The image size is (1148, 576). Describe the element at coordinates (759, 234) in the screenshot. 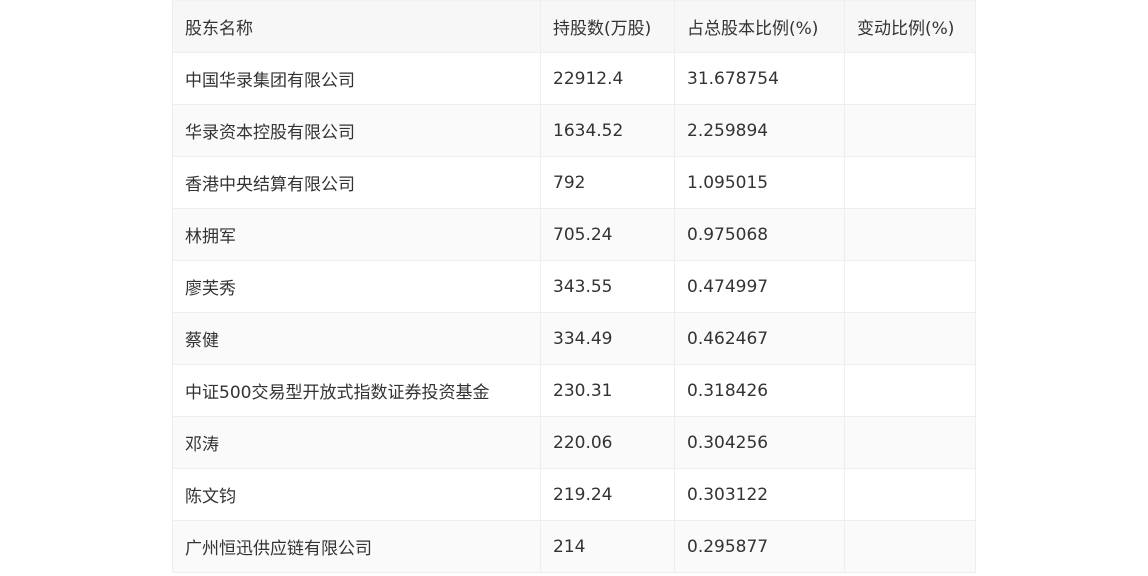

I see `cell-share-ratio: 0.975068` at that location.